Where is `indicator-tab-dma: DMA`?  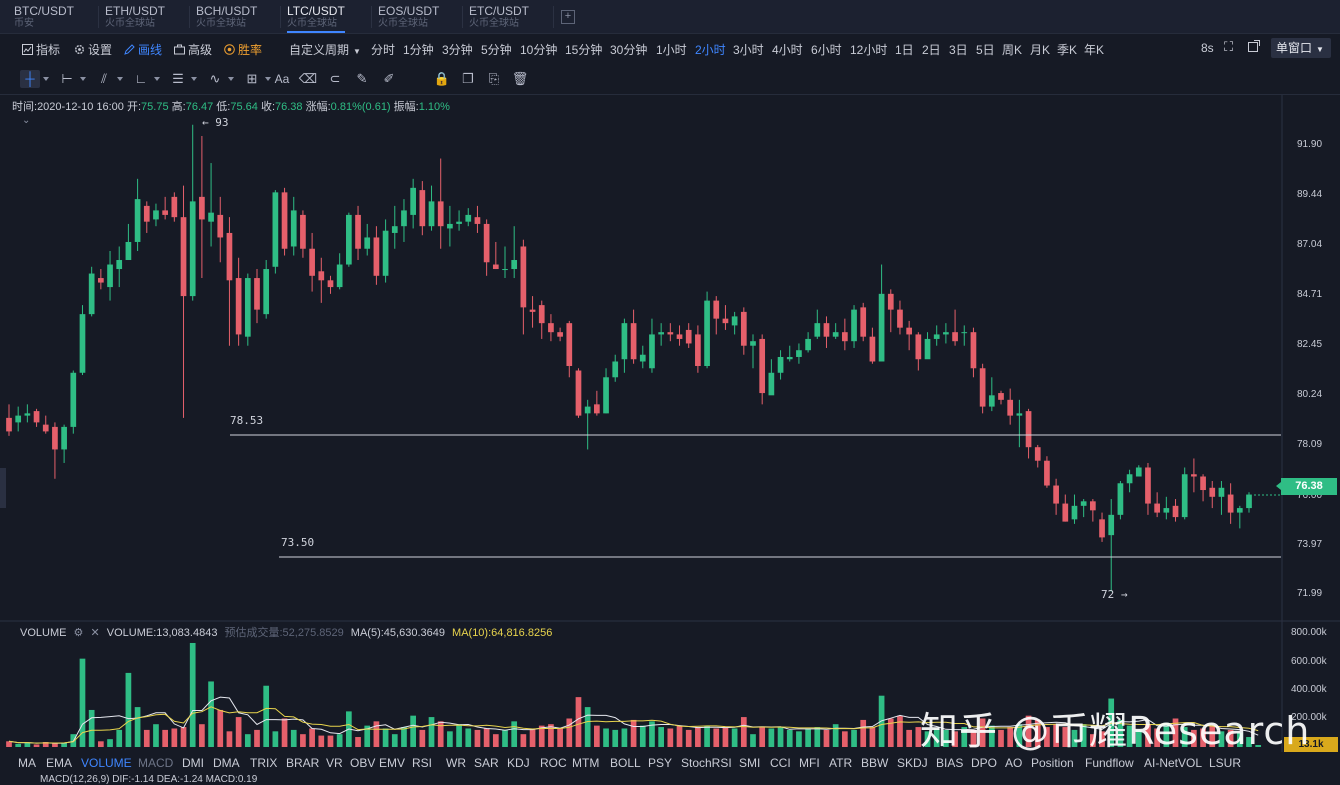 indicator-tab-dma: DMA is located at coordinates (226, 763).